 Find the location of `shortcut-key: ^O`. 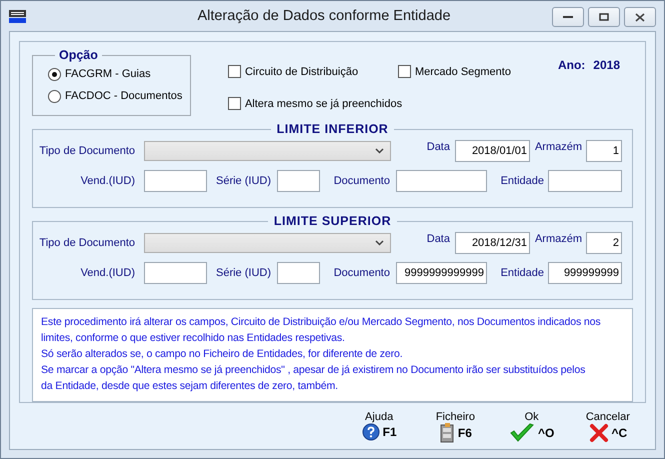

shortcut-key: ^O is located at coordinates (546, 433).